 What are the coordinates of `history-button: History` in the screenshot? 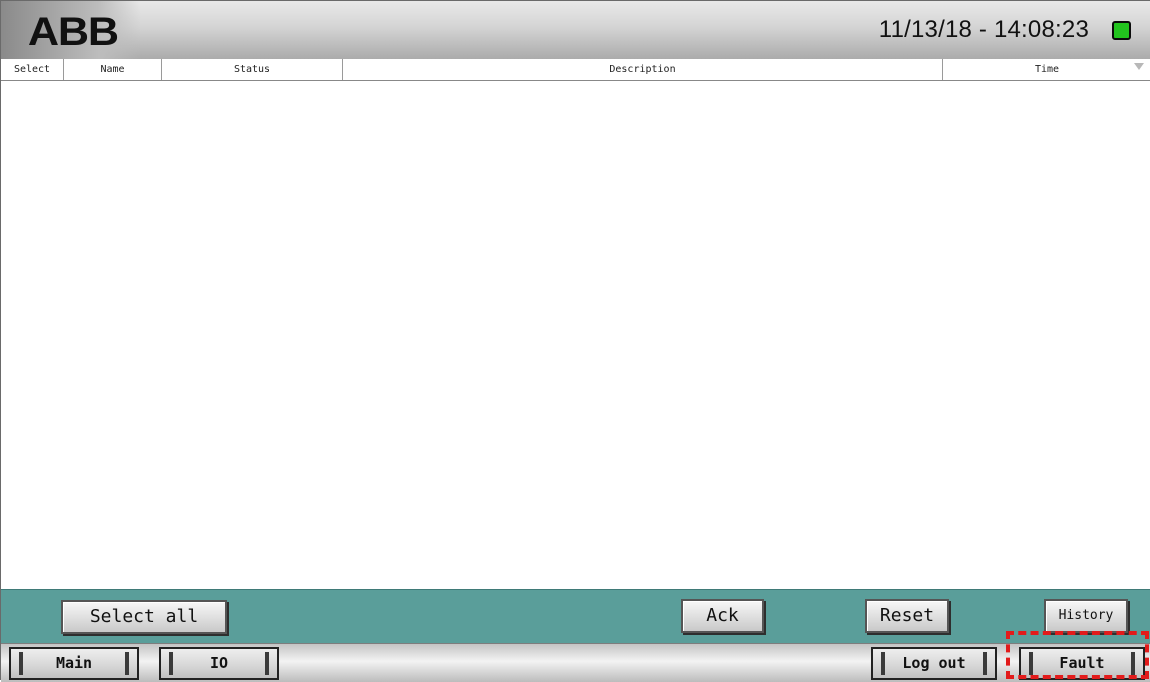 It's located at (1086, 616).